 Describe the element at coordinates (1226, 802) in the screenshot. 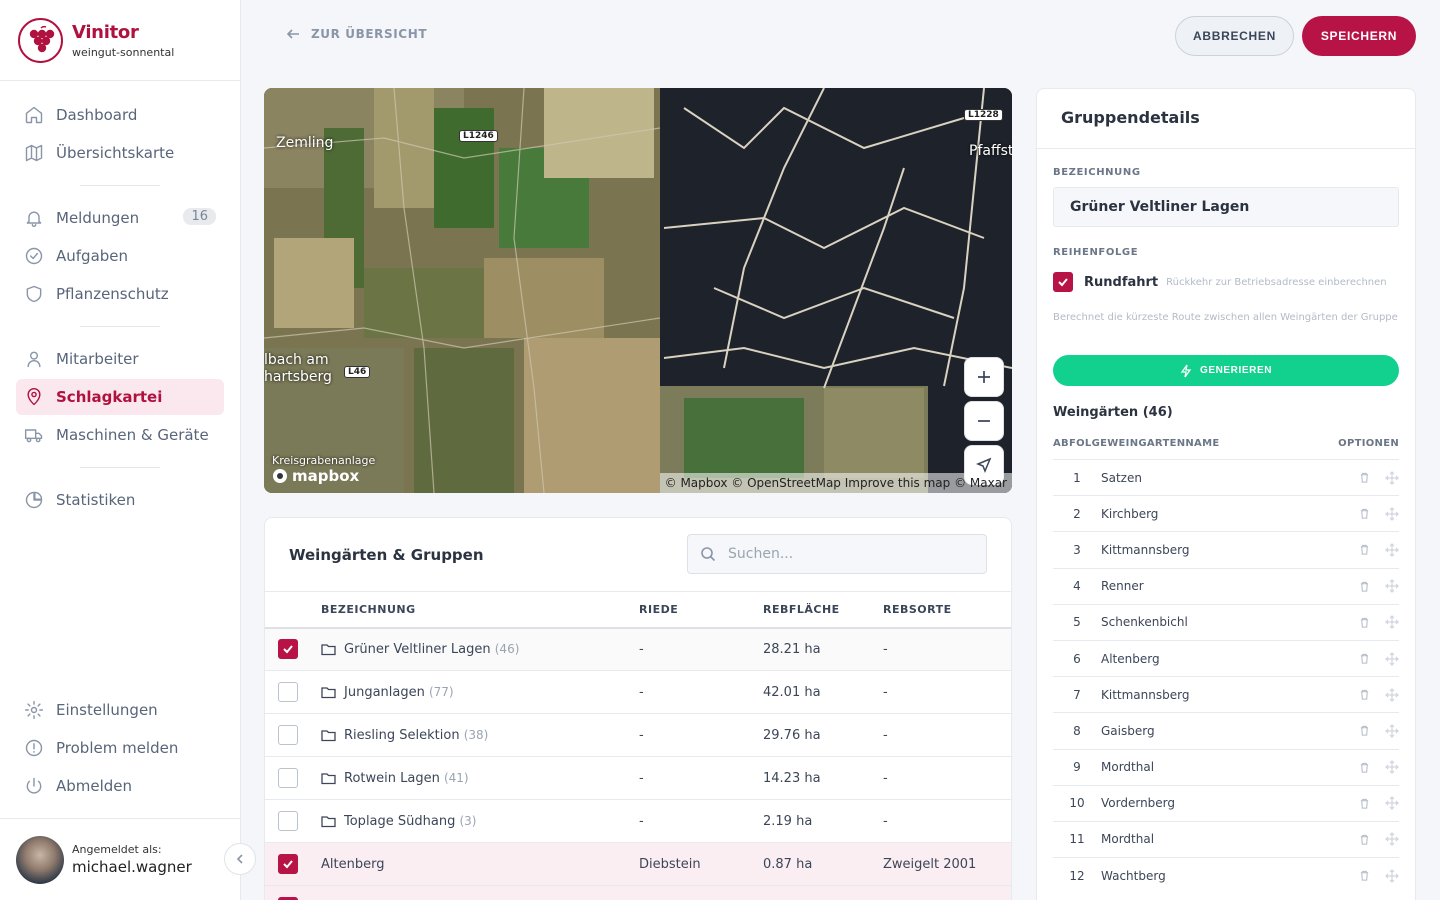

I see `vineyard-row: 10 Vordernberg` at that location.